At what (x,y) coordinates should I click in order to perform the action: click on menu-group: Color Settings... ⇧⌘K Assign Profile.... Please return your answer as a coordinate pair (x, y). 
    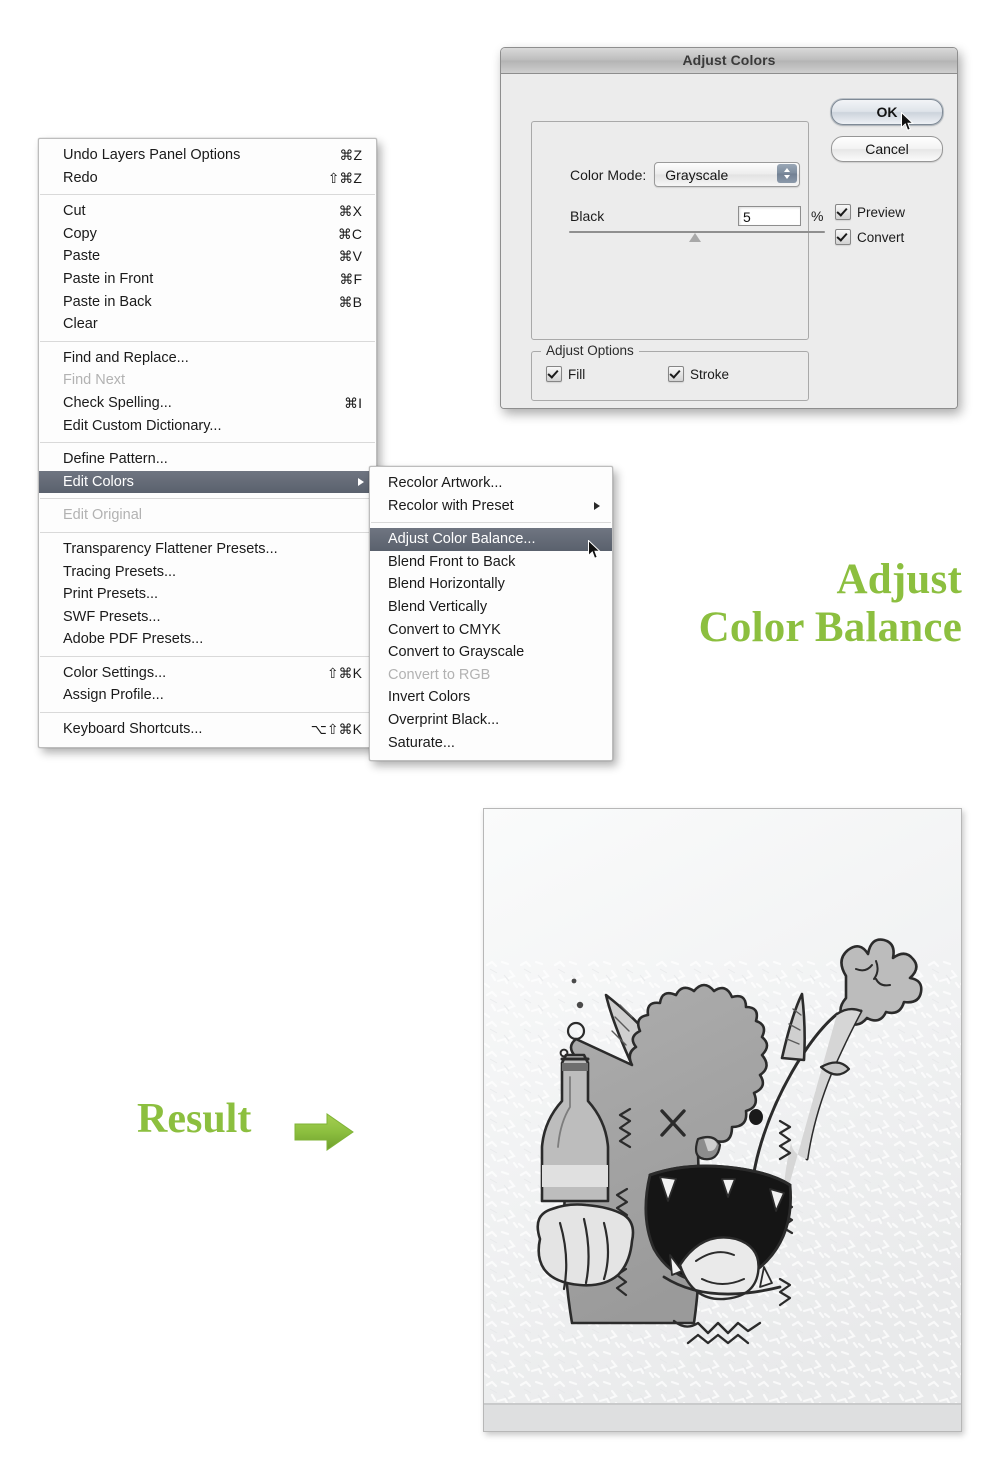
    Looking at the image, I should click on (207, 684).